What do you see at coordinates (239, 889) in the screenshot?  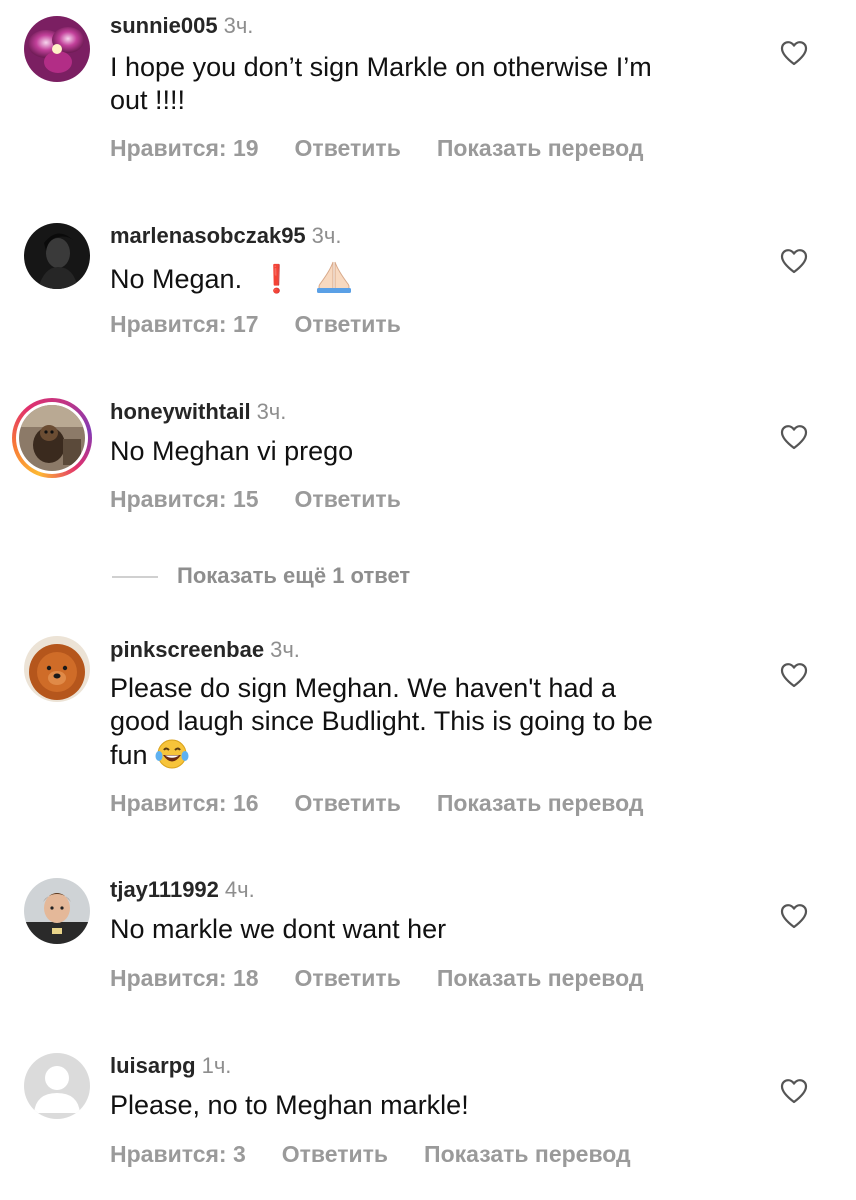 I see `comment-time: 4ч.` at bounding box center [239, 889].